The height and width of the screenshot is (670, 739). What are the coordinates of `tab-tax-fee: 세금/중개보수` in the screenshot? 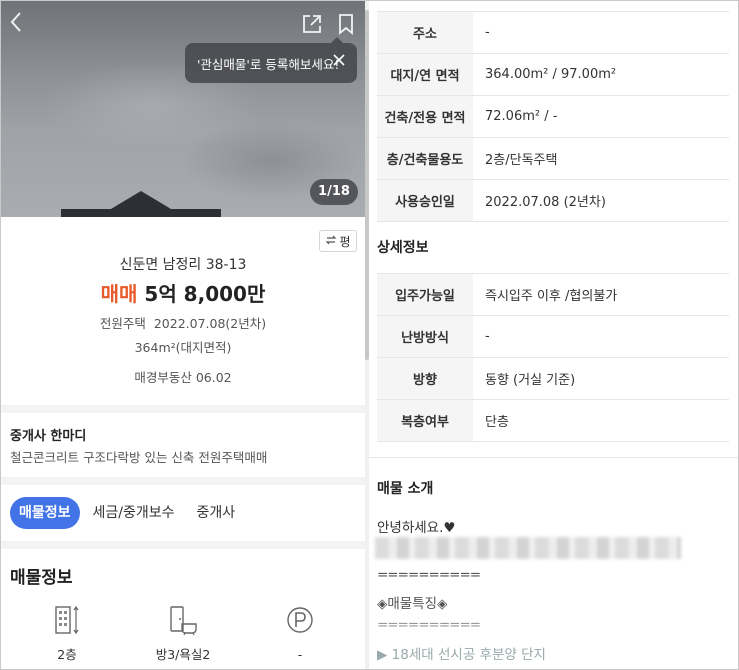 It's located at (134, 513).